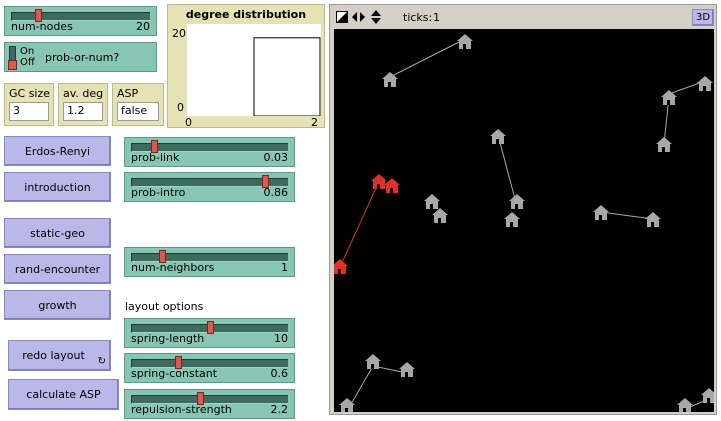  I want to click on plot-y-max-label: 20, so click(179, 33).